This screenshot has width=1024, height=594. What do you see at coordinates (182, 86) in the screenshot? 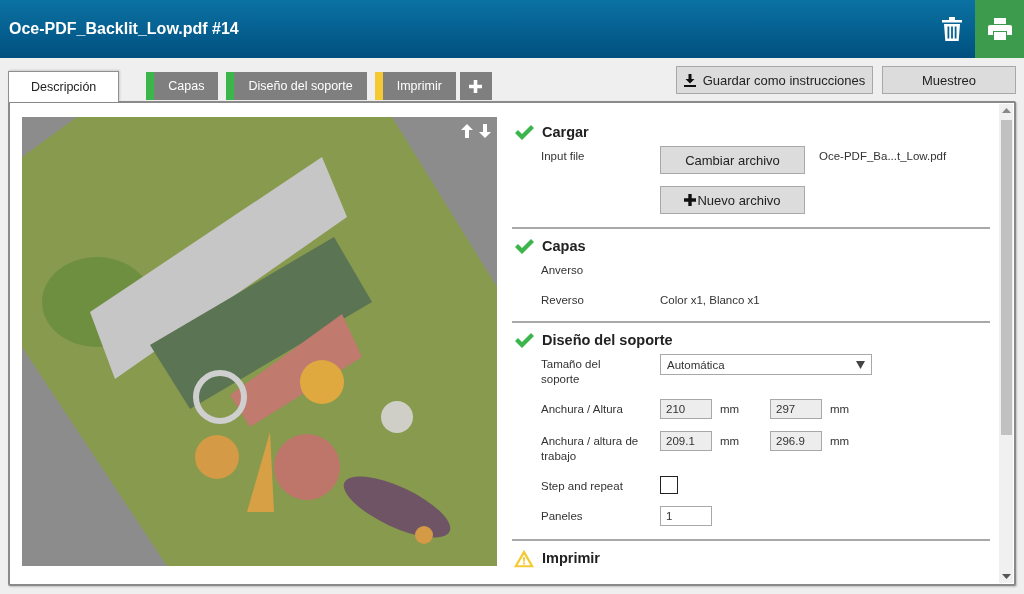
I see `tab: Capas` at bounding box center [182, 86].